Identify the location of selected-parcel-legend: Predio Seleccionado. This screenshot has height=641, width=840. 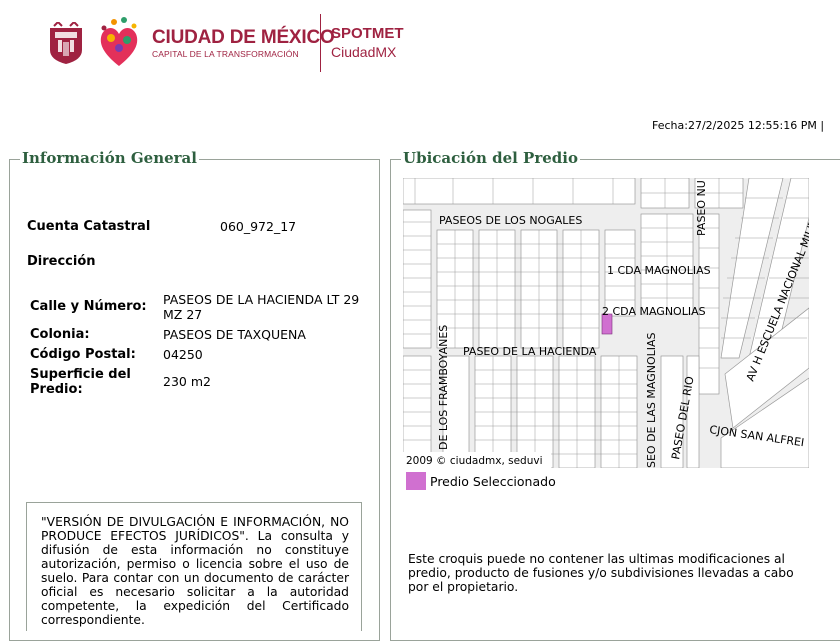
(493, 481).